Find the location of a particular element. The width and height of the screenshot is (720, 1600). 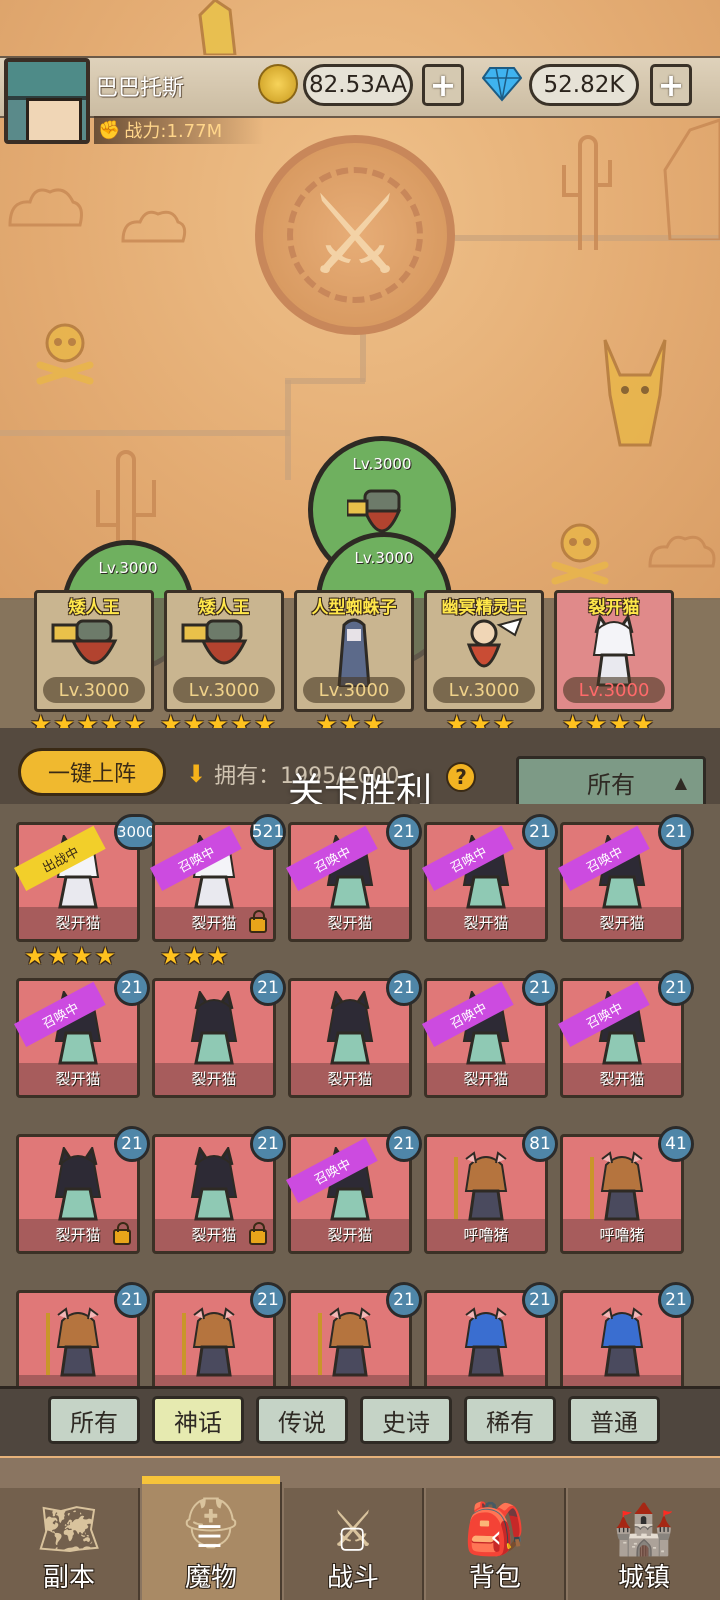

lineup-slot-4: 幽冥精灵王 Lv.3000 is located at coordinates (484, 651).